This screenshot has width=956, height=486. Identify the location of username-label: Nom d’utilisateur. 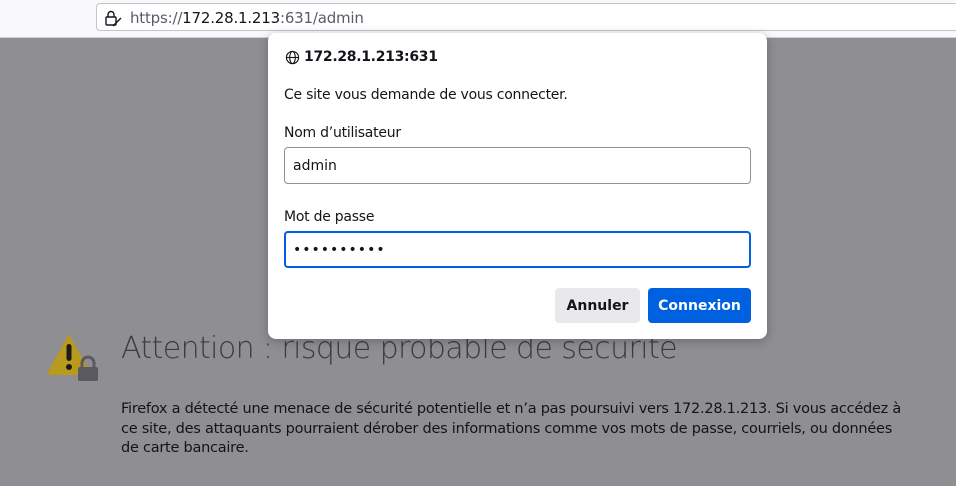
(342, 133).